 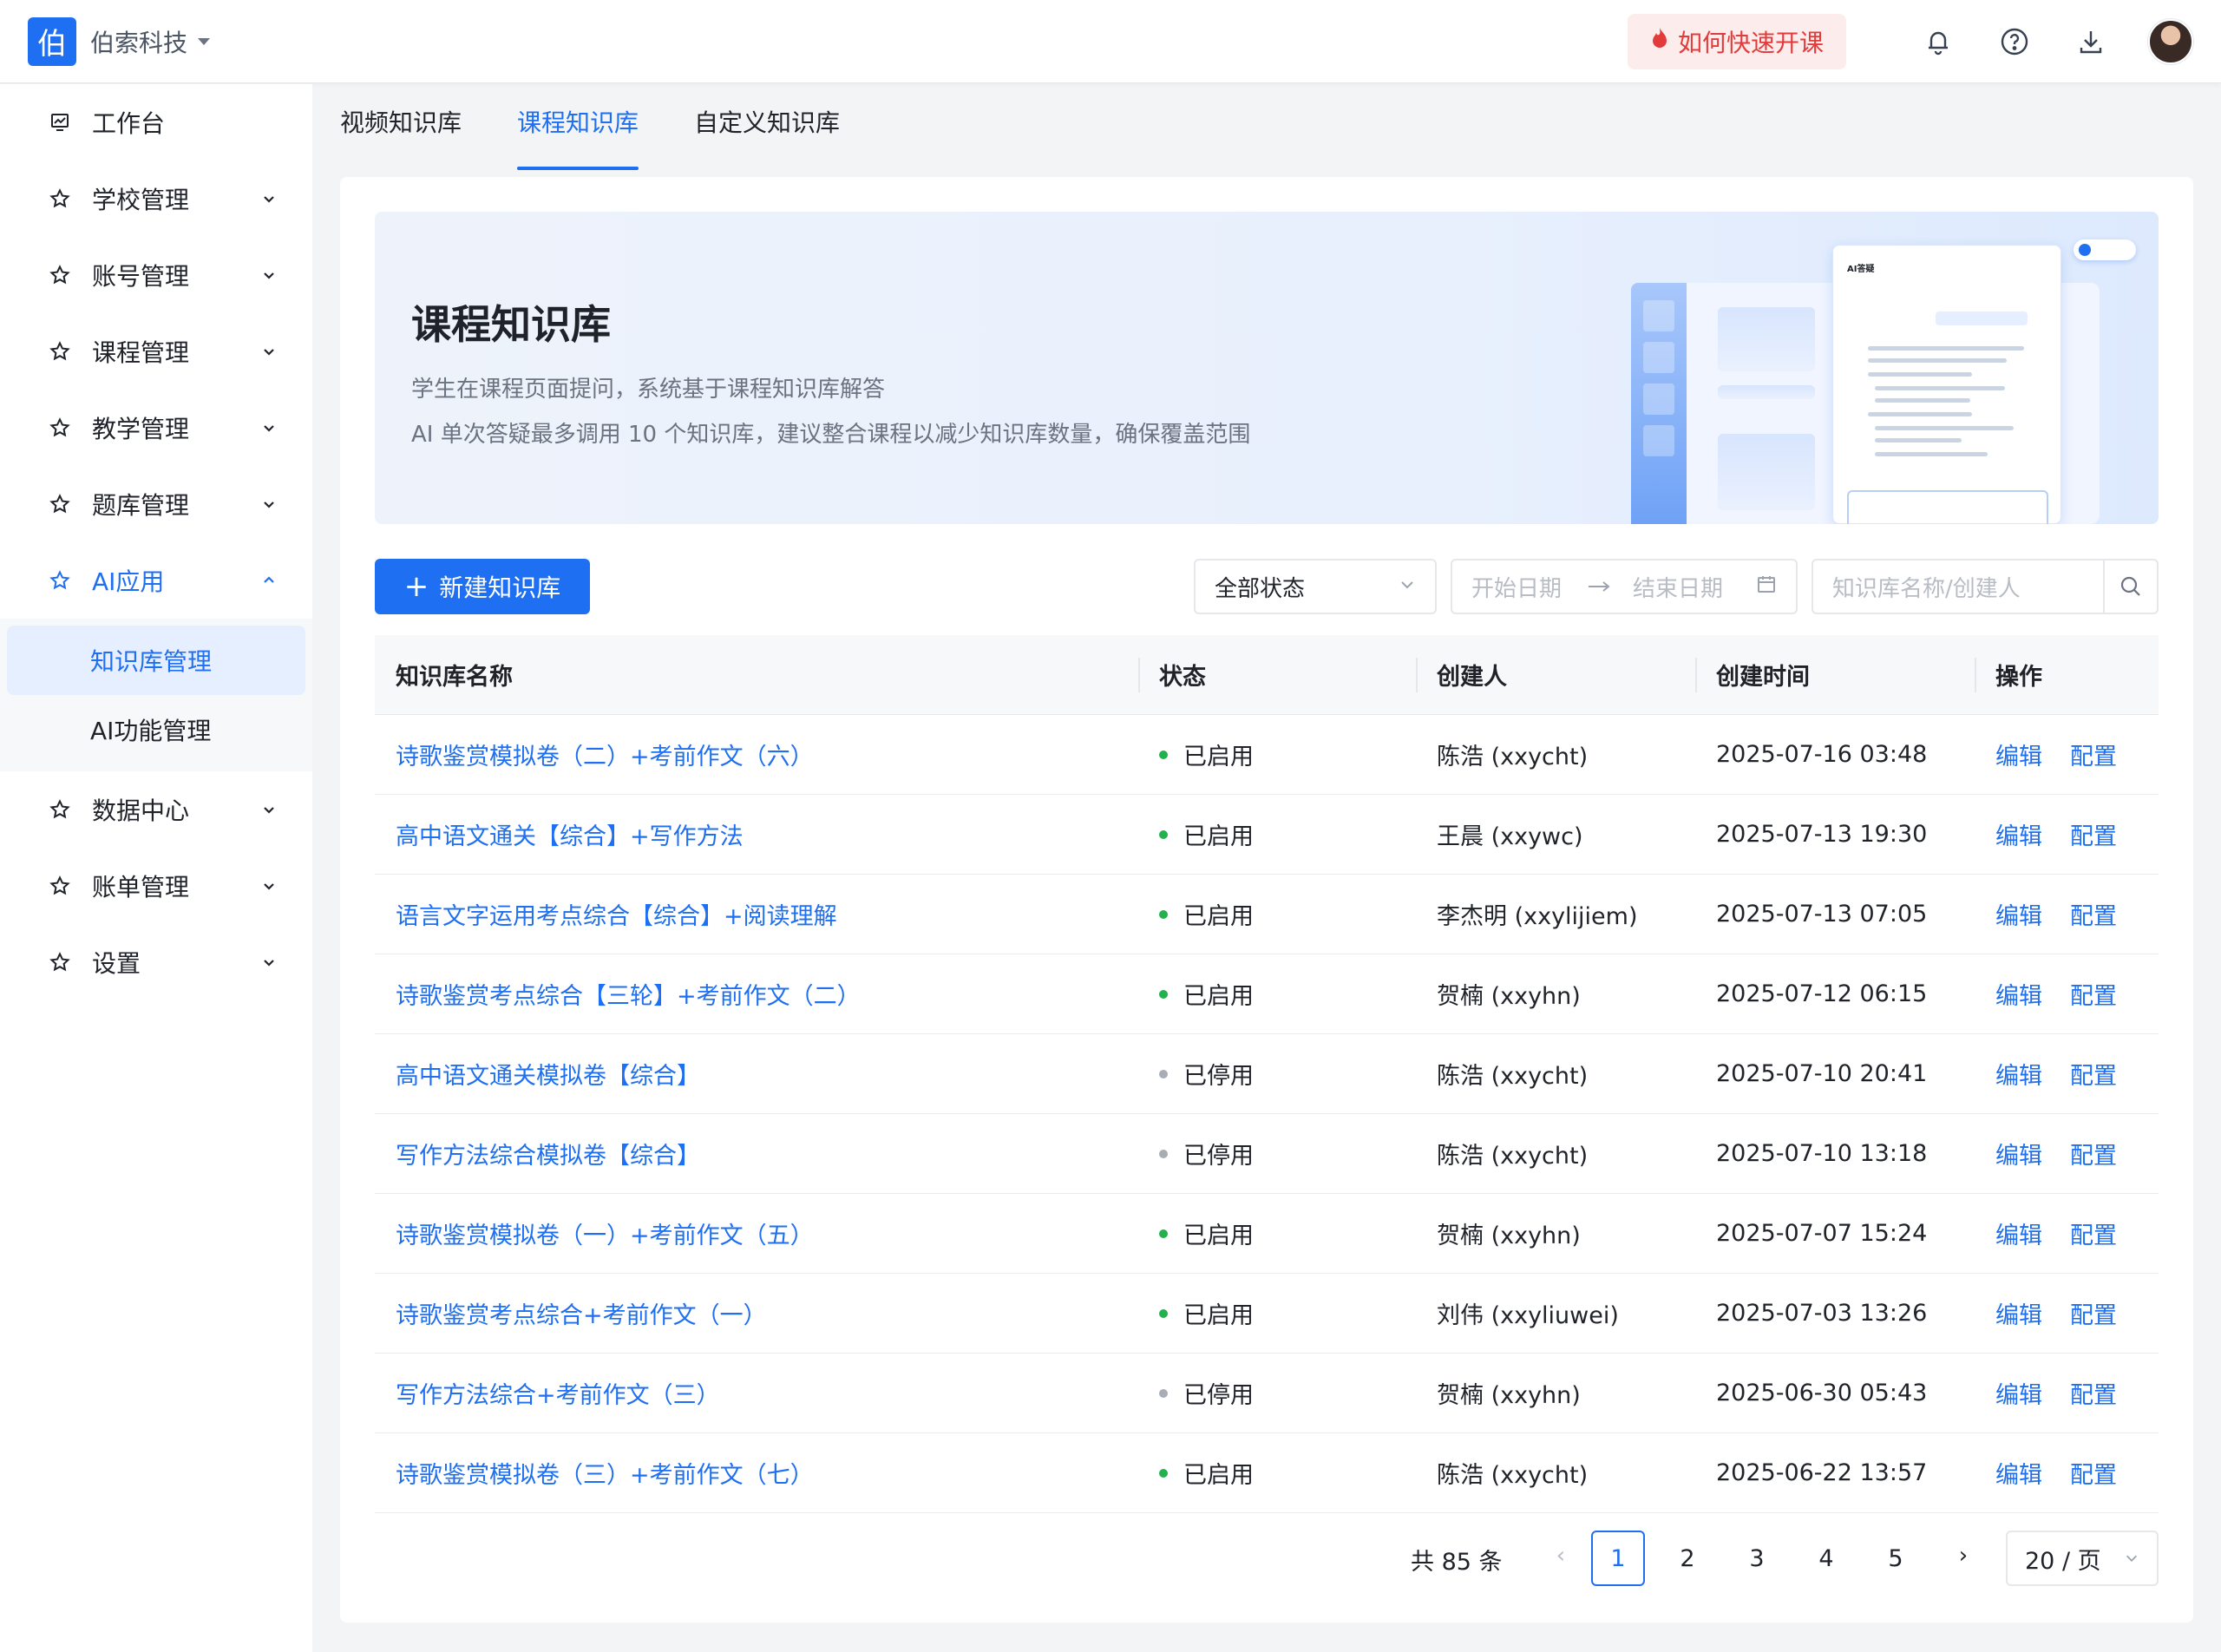 What do you see at coordinates (1947, 507) in the screenshot?
I see `chat-preview-input` at bounding box center [1947, 507].